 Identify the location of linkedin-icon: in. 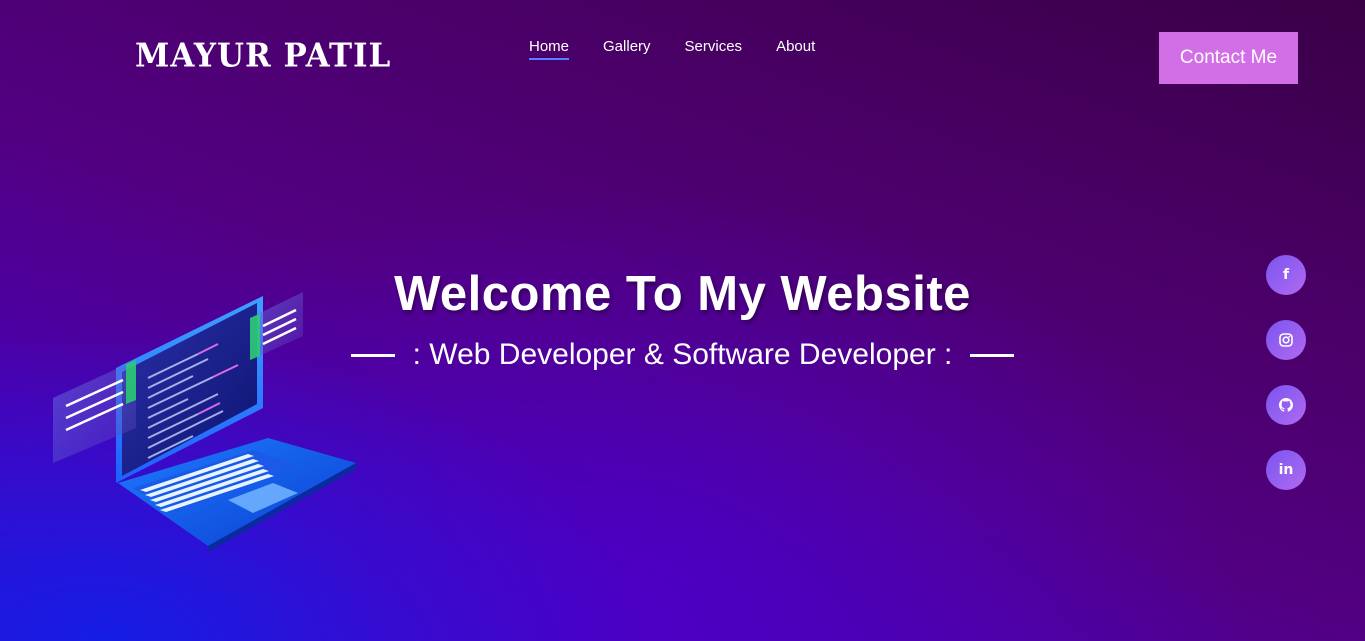
(1286, 470).